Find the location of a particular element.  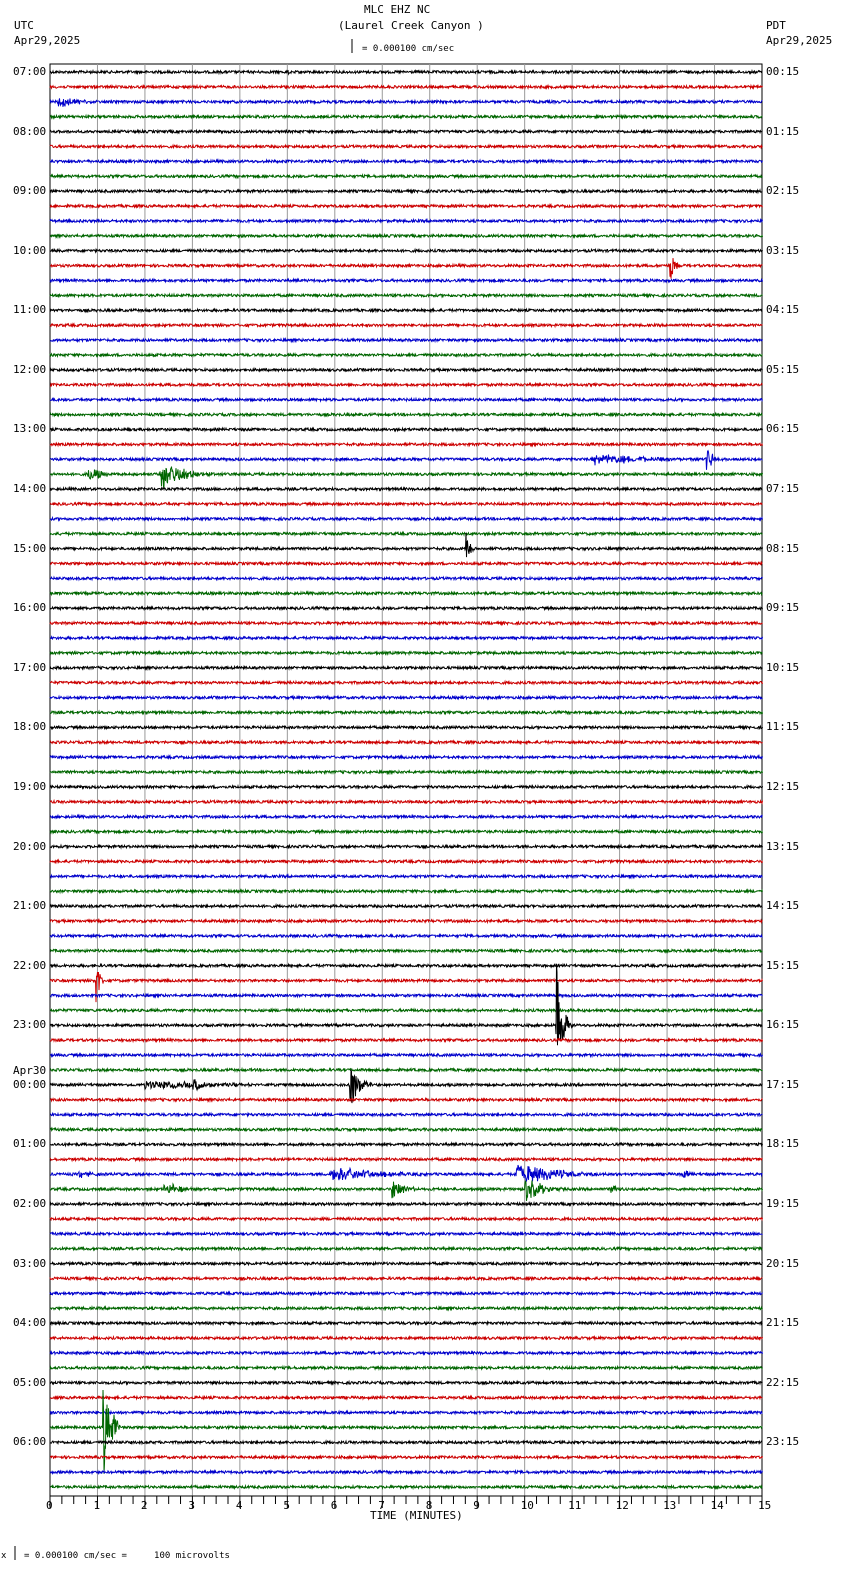

x-tick-label: 0 is located at coordinates (49, 1505).